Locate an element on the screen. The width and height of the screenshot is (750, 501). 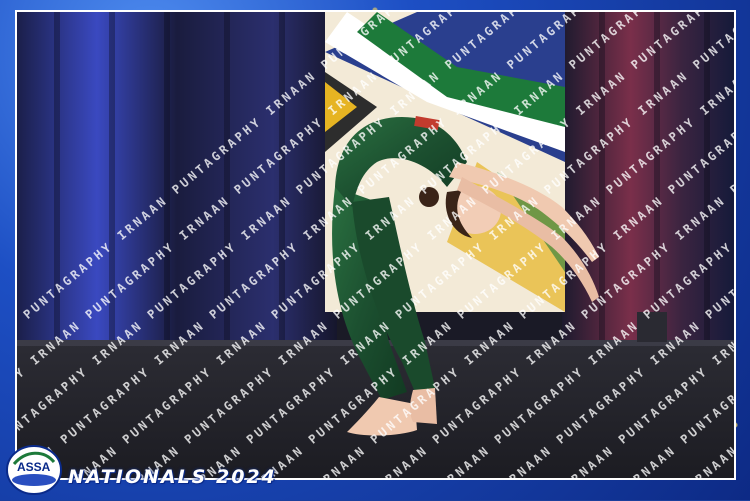
assa-logo: ASSA is located at coordinates (34, 468).